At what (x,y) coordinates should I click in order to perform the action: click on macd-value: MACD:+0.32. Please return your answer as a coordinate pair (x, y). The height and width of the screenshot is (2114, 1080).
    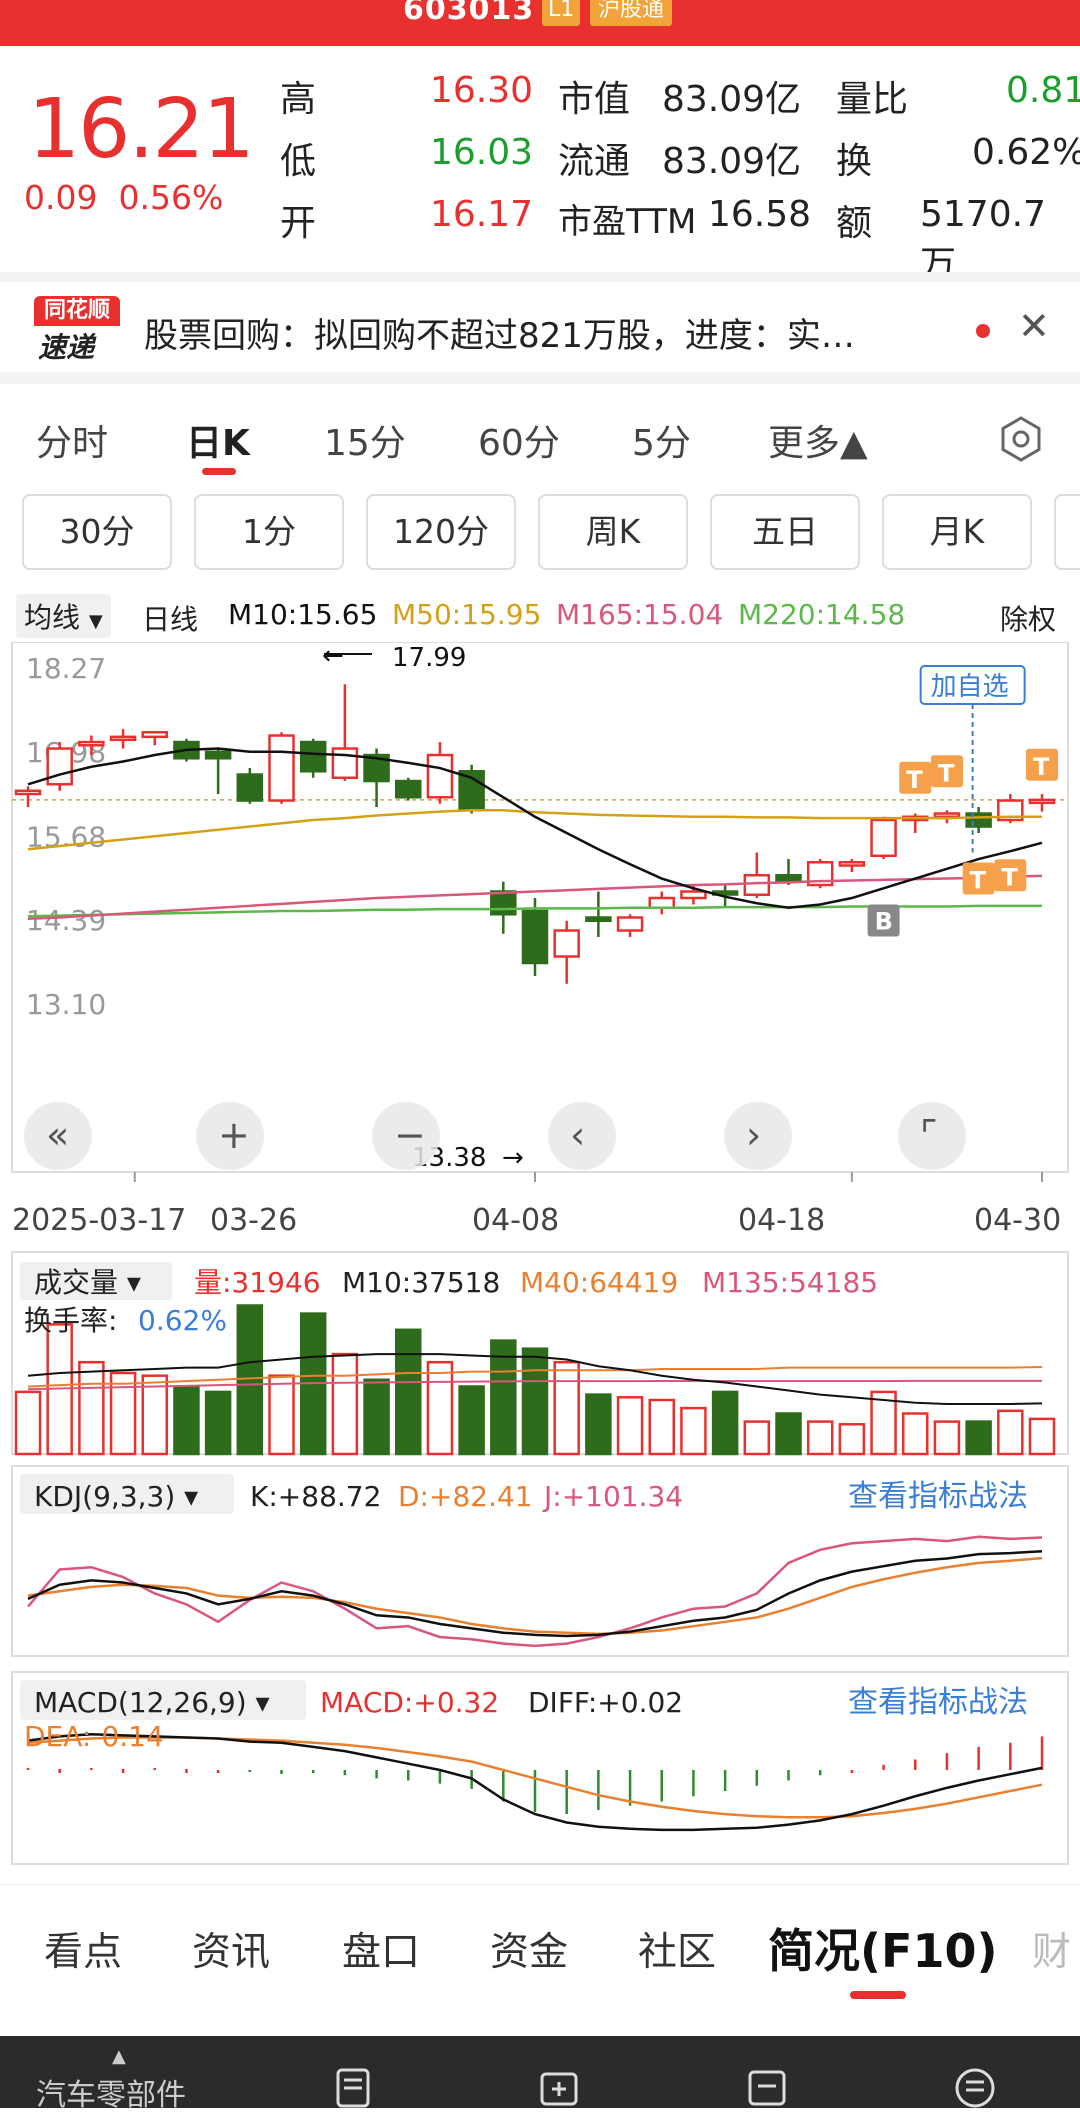
    Looking at the image, I should click on (409, 1702).